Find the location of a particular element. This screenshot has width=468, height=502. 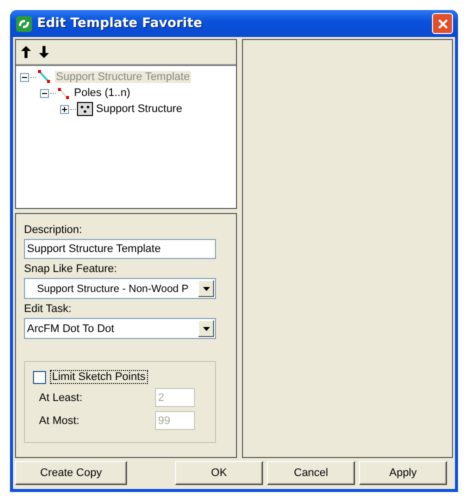

arrow-up-icon is located at coordinates (26, 52).